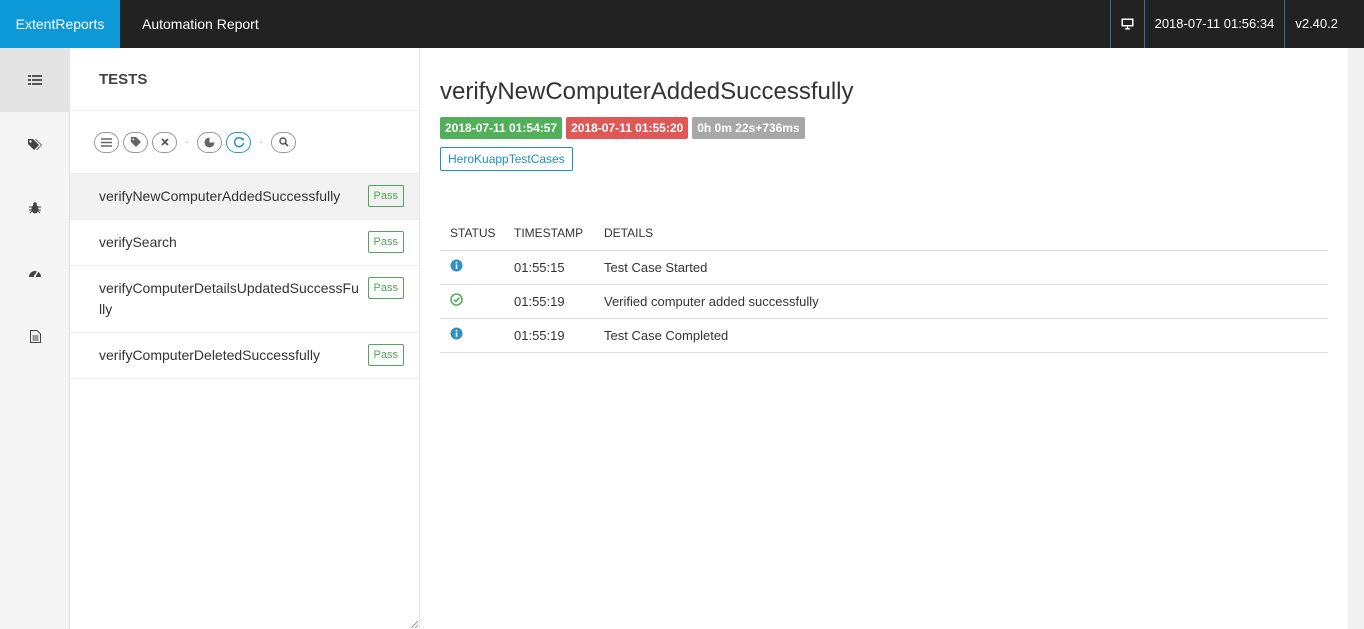 This screenshot has width=1364, height=629. Describe the element at coordinates (414, 624) in the screenshot. I see `resize-handle-icon` at that location.